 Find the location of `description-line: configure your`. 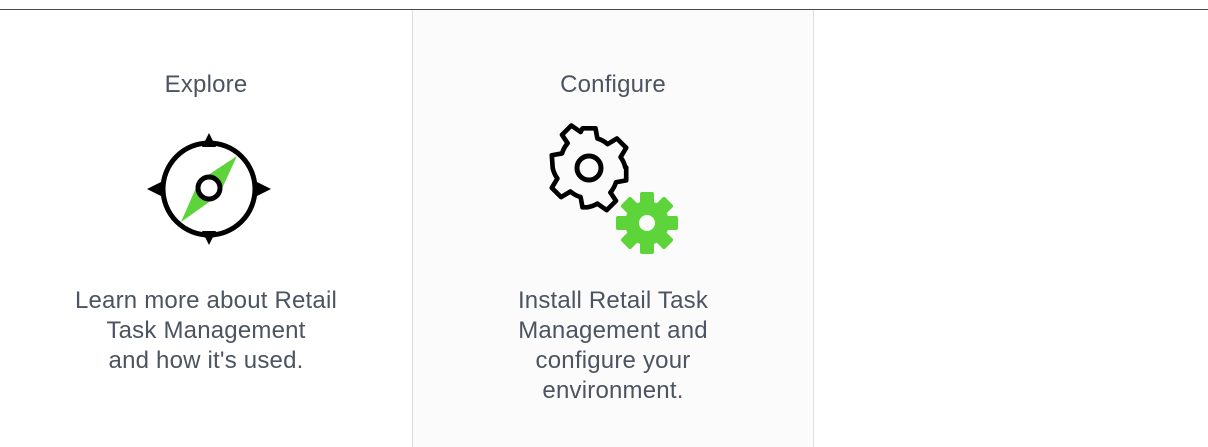

description-line: configure your is located at coordinates (613, 360).